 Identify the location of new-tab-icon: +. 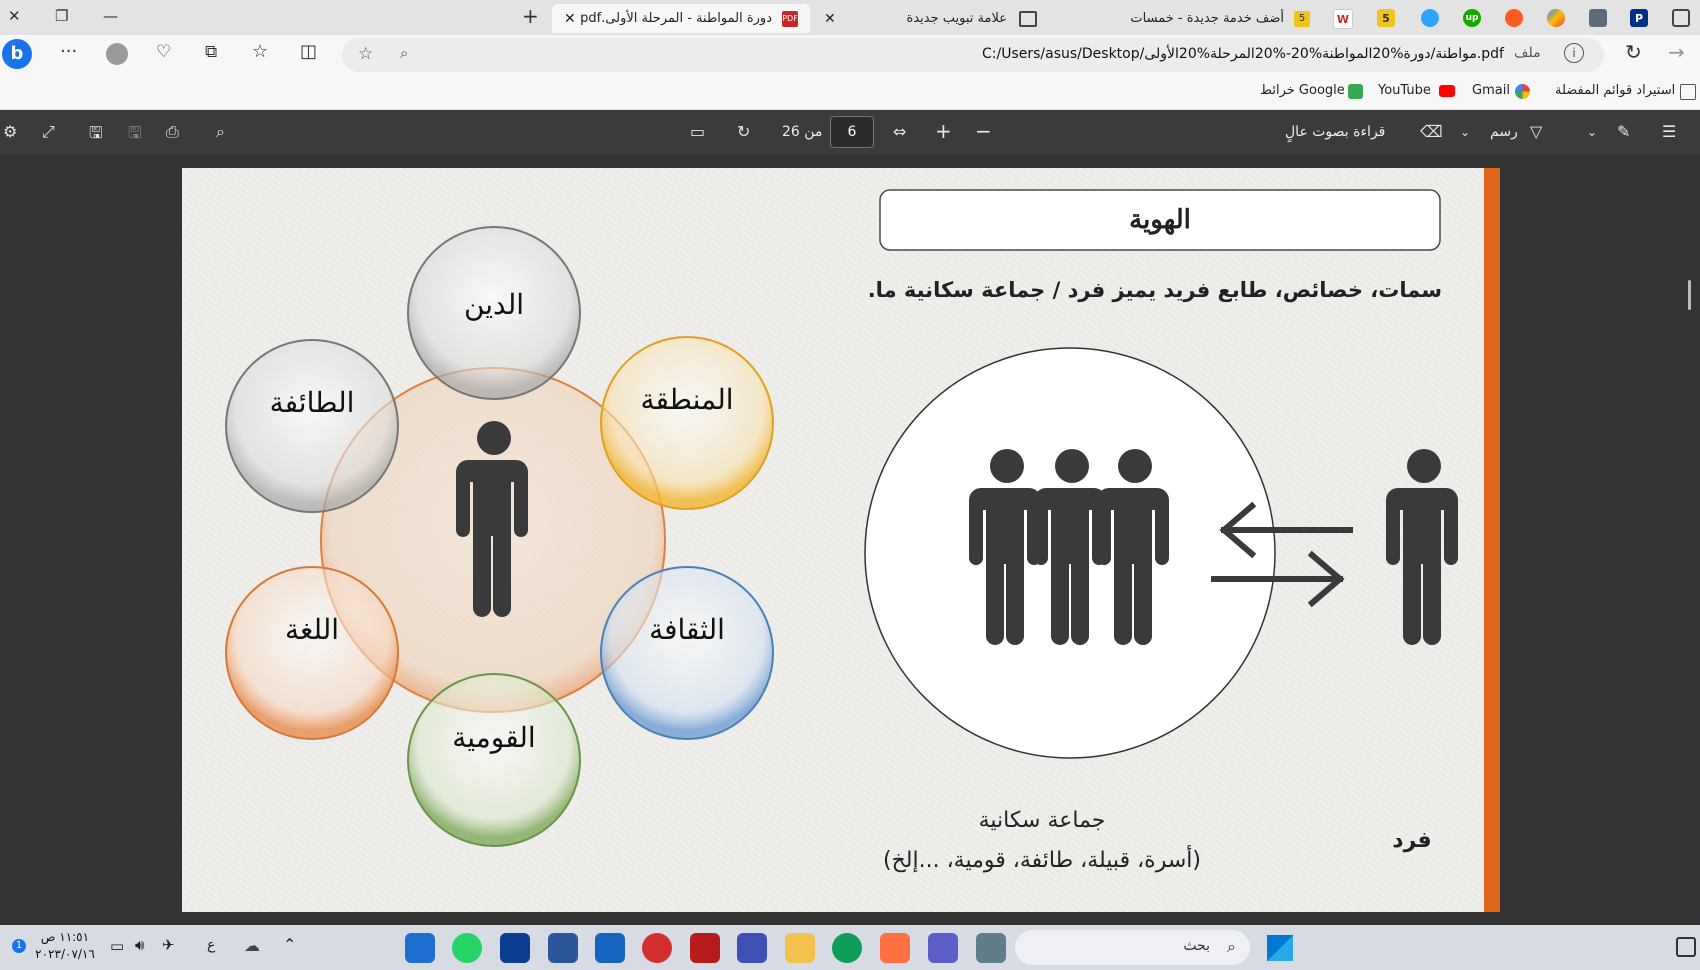
(530, 16).